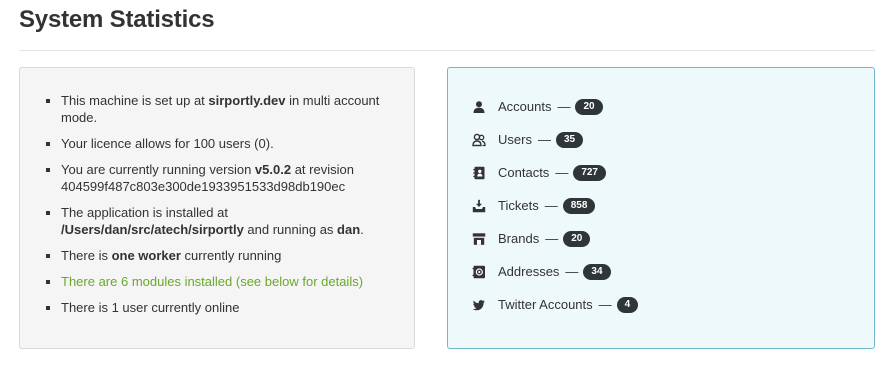 The height and width of the screenshot is (369, 894). Describe the element at coordinates (579, 205) in the screenshot. I see `count-badge: 858` at that location.